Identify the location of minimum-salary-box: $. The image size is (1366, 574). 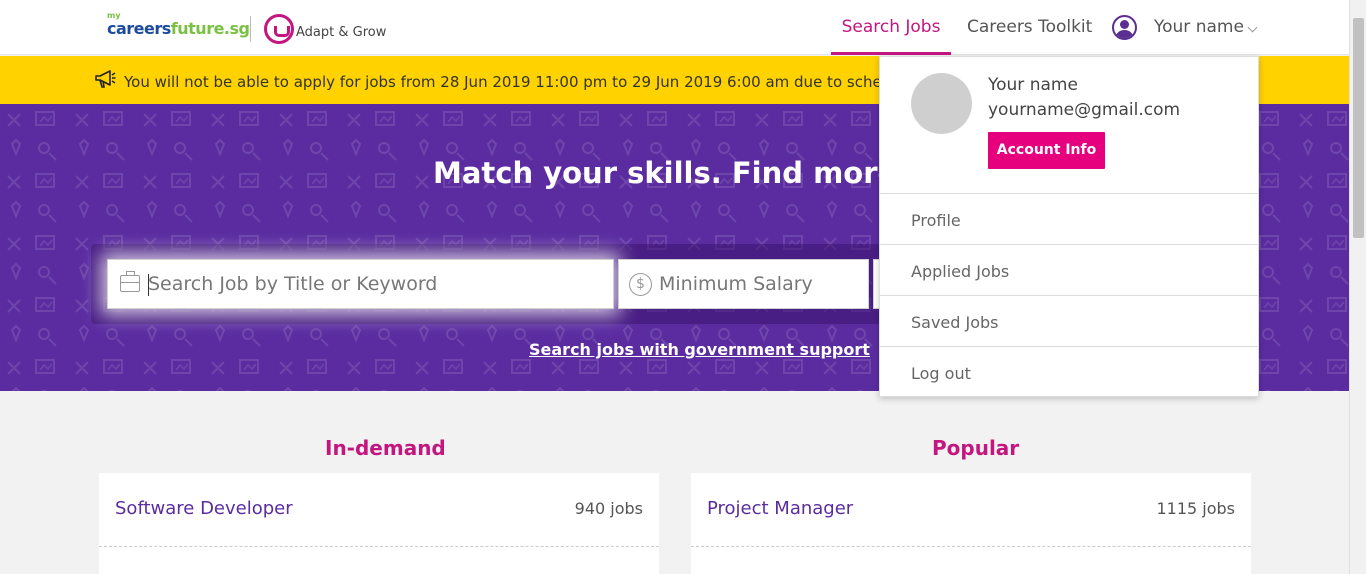
(743, 284).